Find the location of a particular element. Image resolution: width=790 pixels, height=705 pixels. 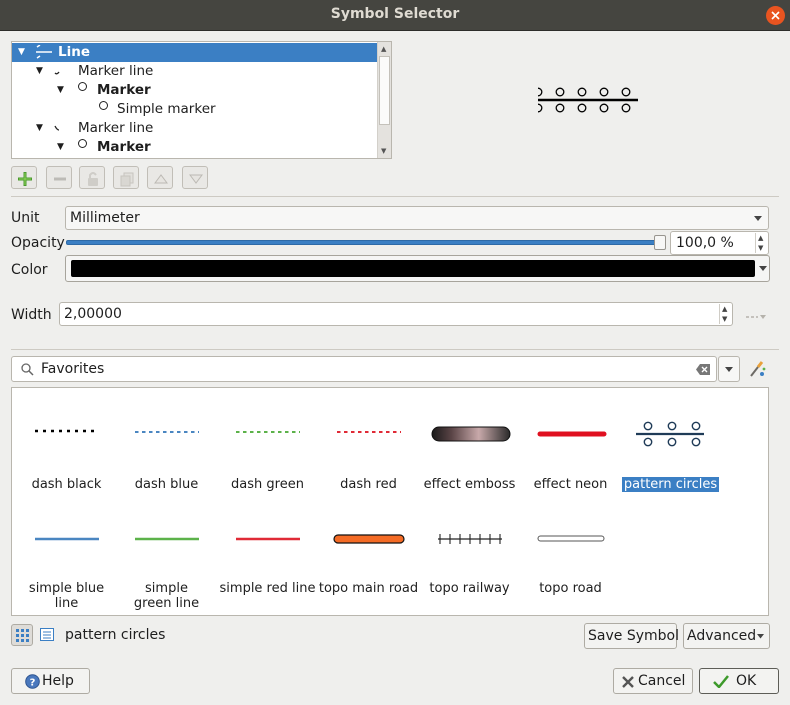

search-icon is located at coordinates (27, 369).